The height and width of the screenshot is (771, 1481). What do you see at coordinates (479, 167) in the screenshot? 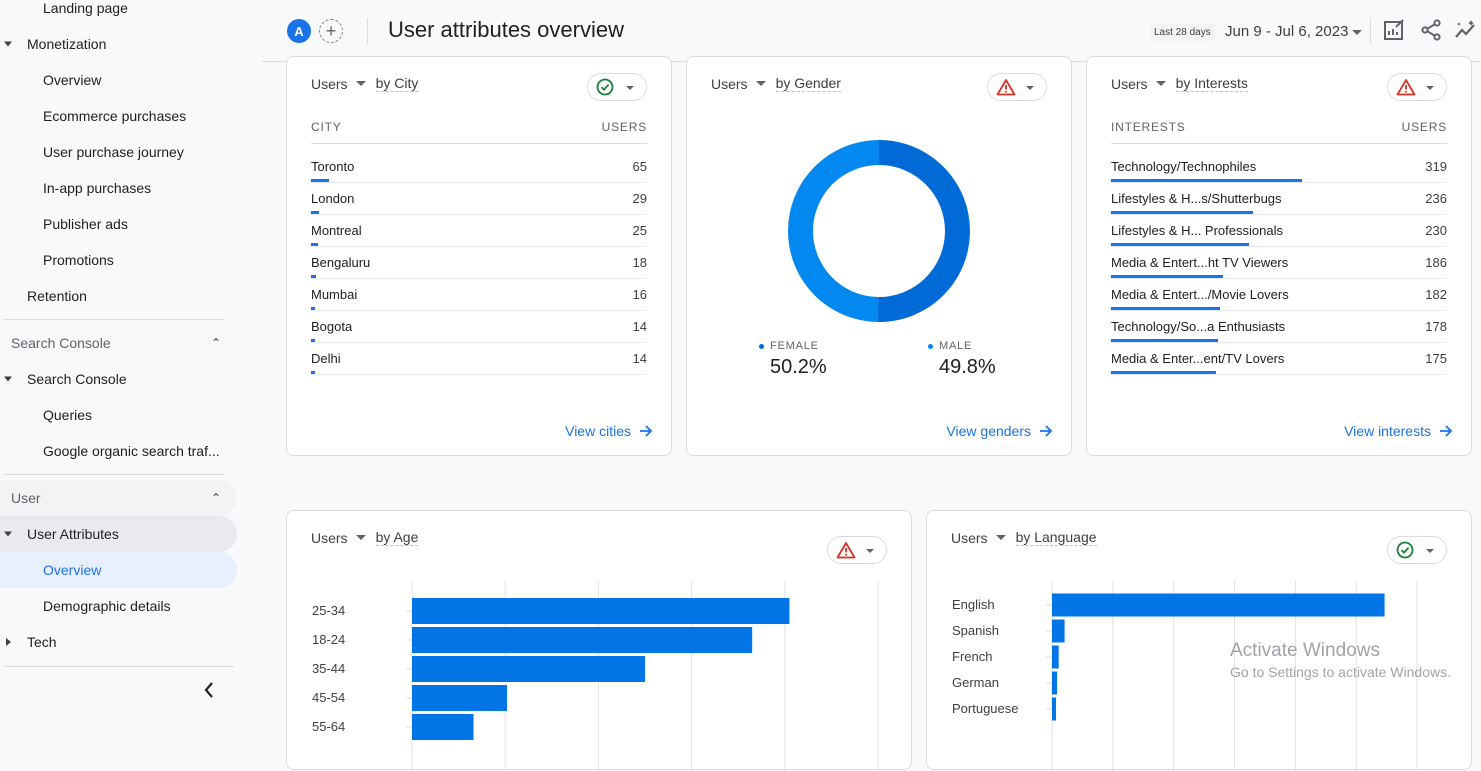
I see `table-row: Toronto 65` at bounding box center [479, 167].